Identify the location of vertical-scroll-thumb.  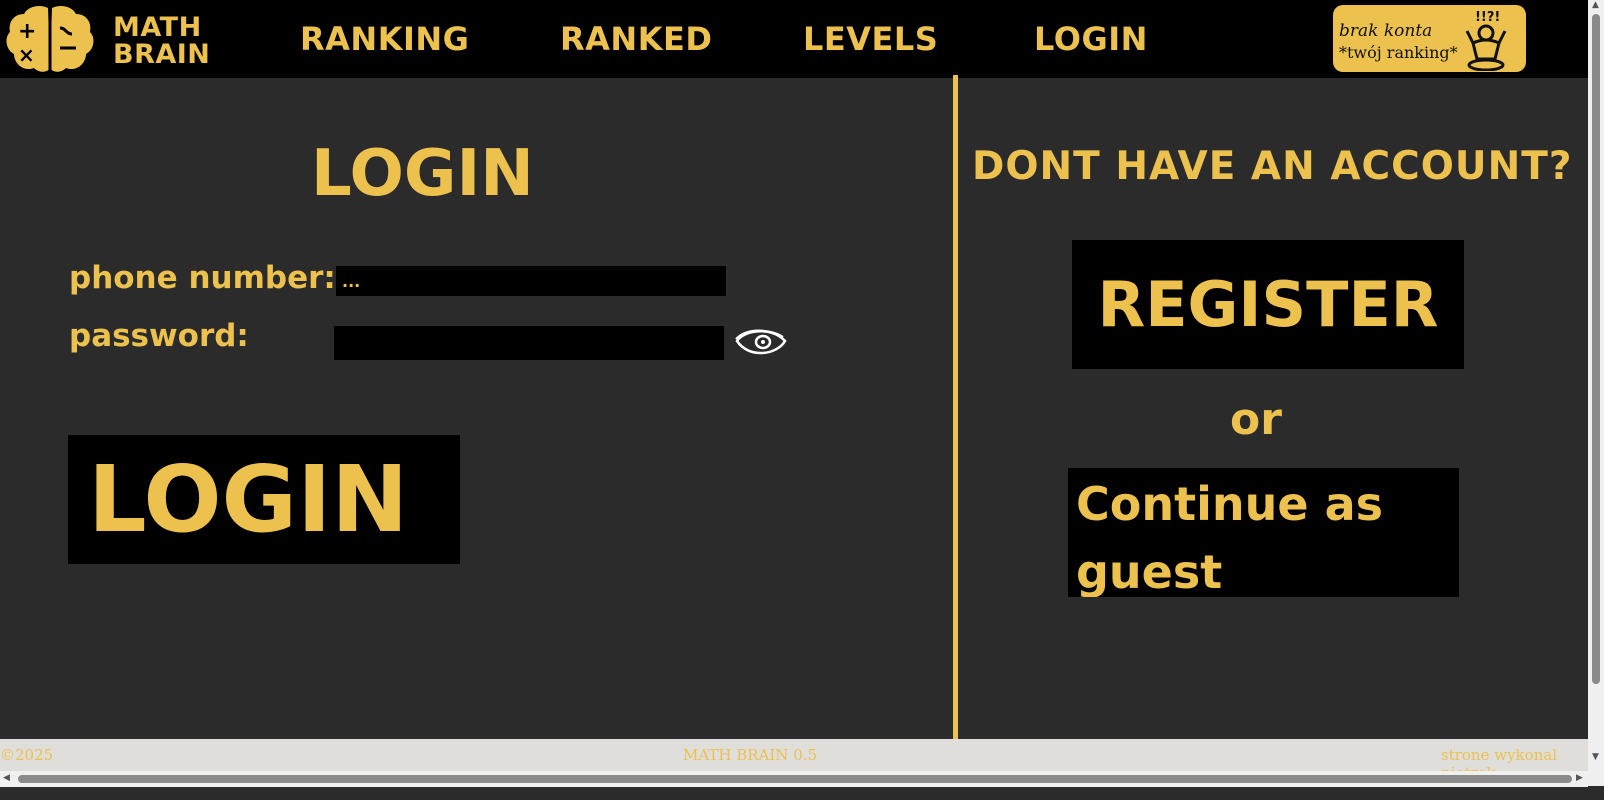
(1596, 349).